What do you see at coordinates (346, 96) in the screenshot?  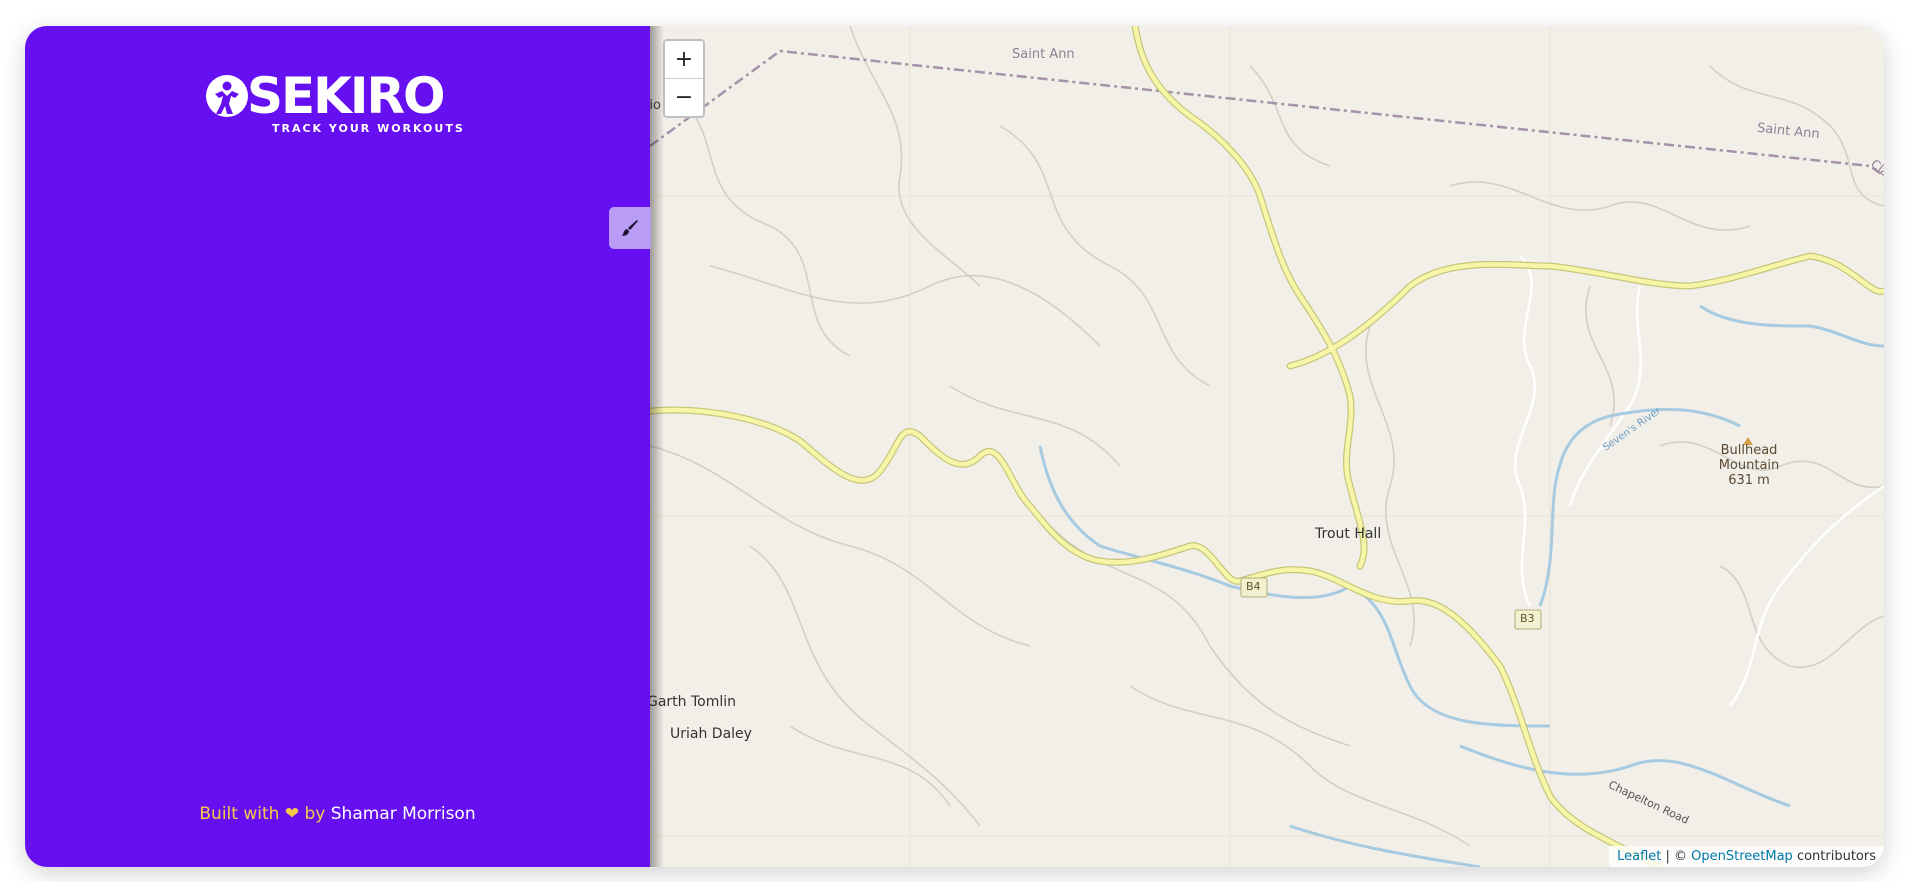 I see `logo-wordmark: SEKIRO` at bounding box center [346, 96].